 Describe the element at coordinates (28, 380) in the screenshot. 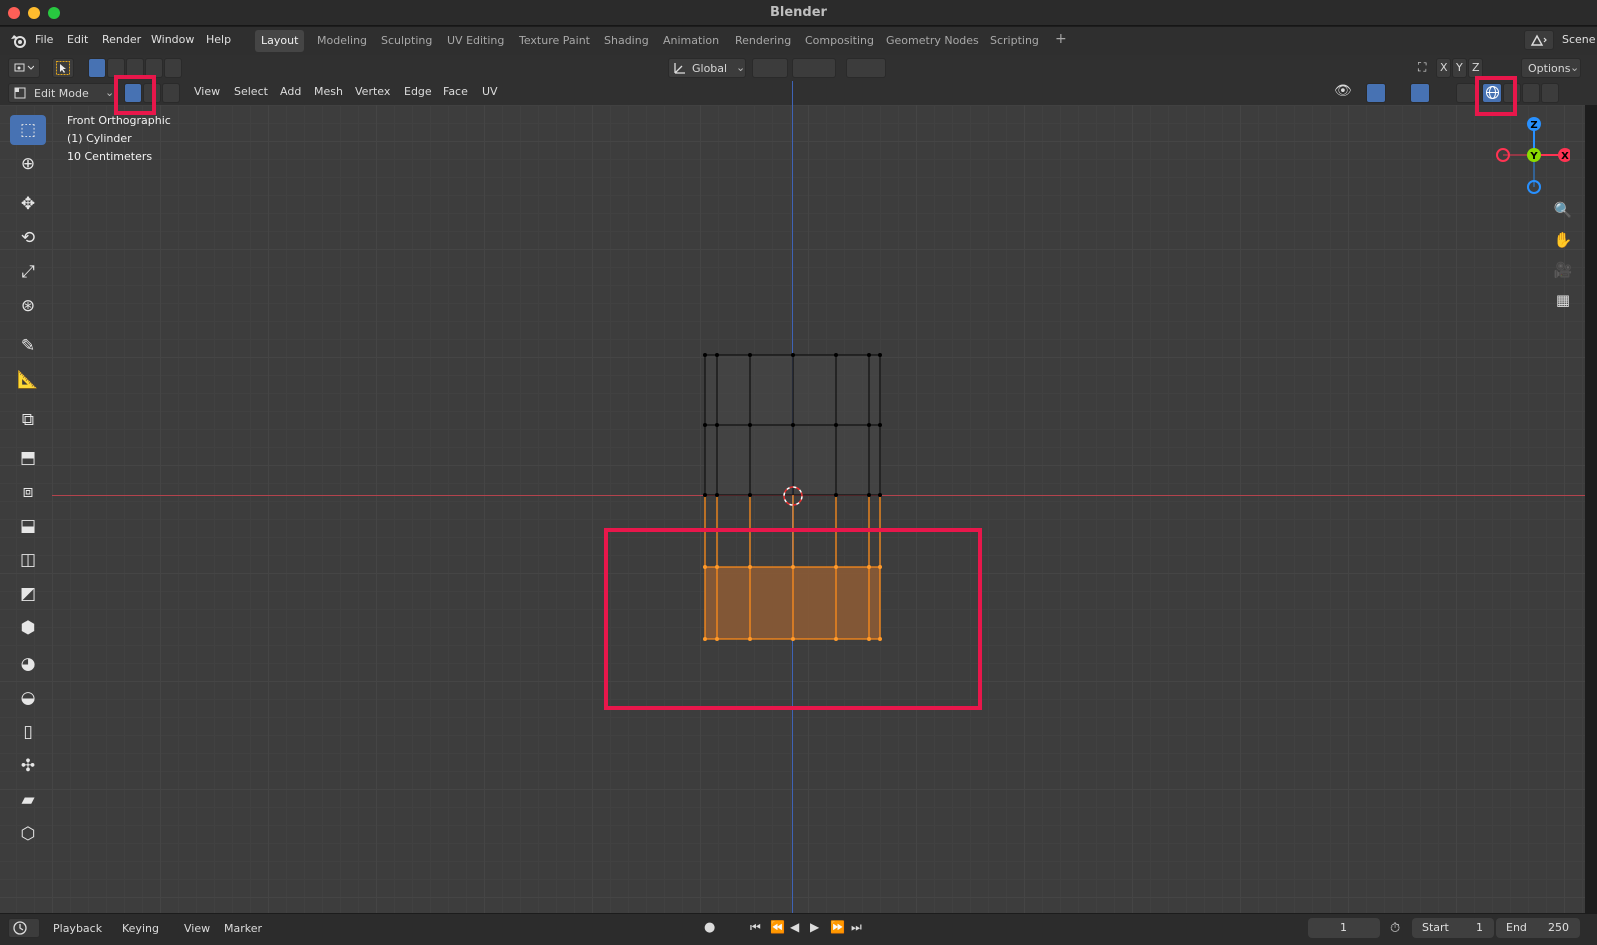

I see `measure-icon: 📐` at that location.